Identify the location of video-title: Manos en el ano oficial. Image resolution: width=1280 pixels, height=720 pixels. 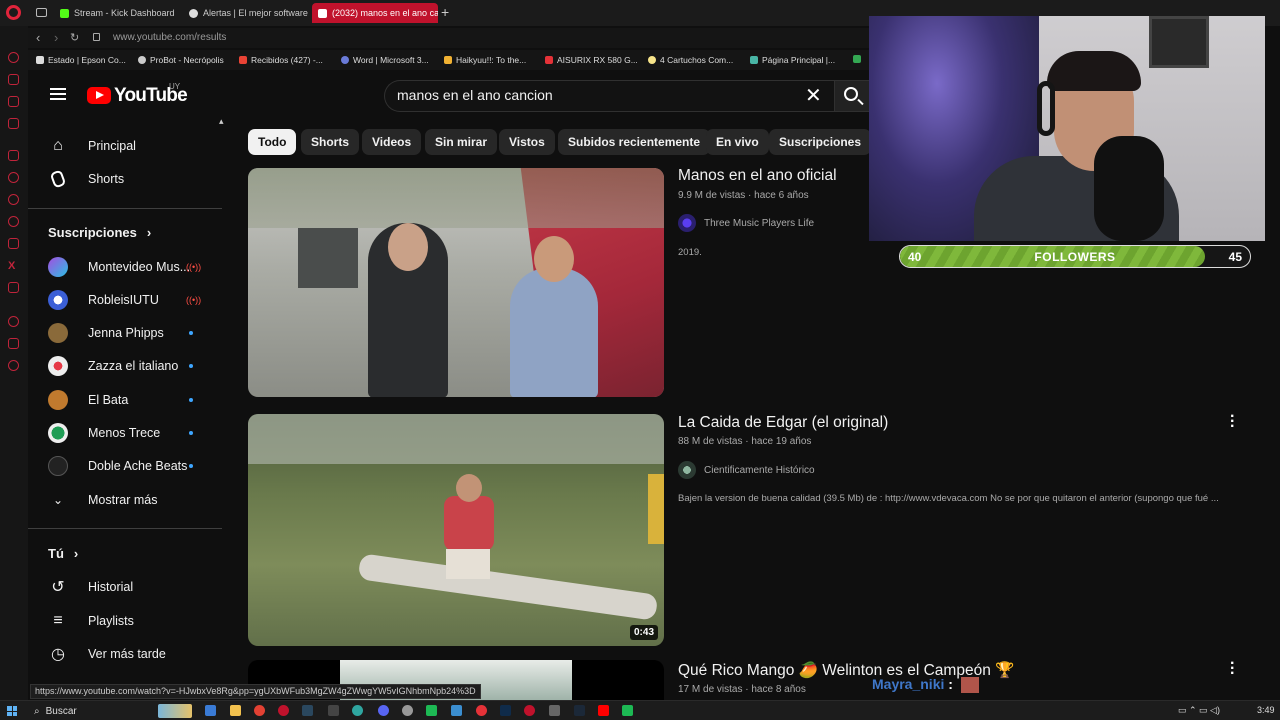
(757, 176).